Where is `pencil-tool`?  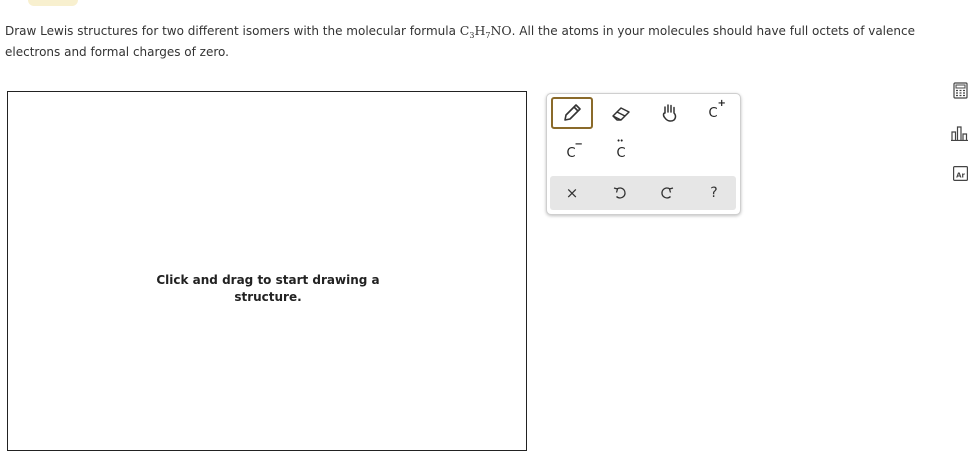
pencil-tool is located at coordinates (572, 113).